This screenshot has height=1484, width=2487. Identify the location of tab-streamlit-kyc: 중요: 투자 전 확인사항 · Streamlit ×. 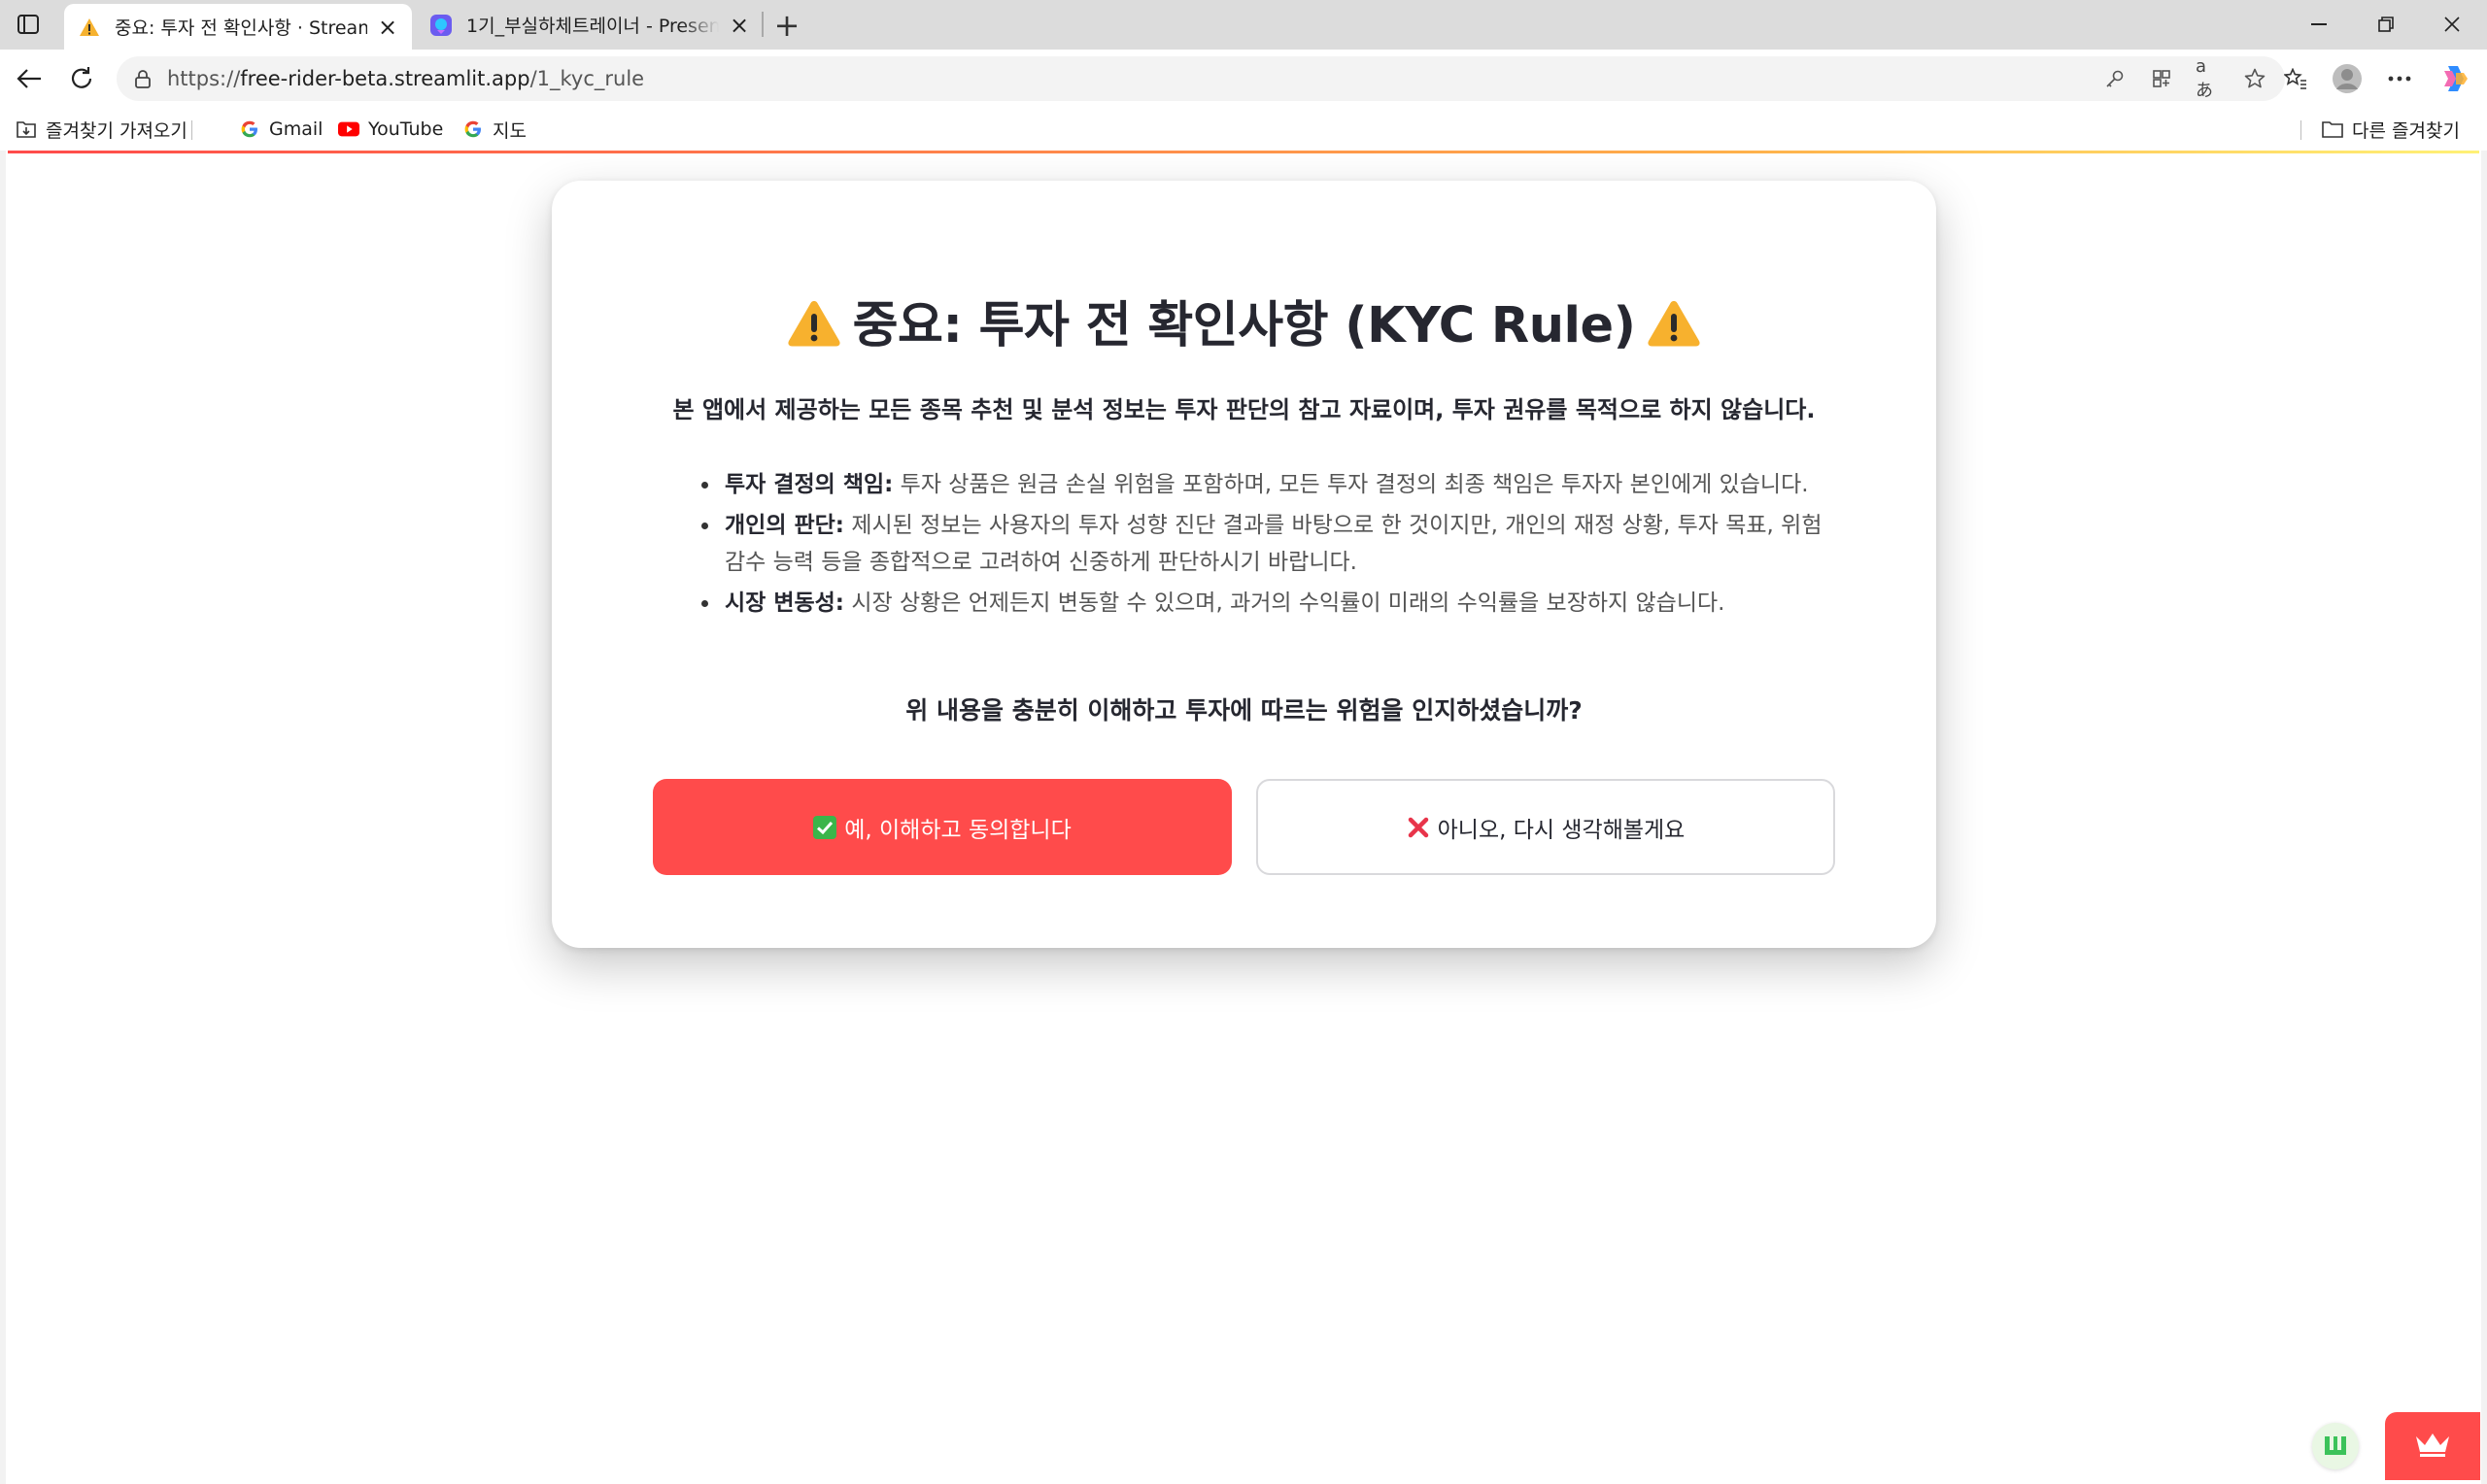
(238, 27).